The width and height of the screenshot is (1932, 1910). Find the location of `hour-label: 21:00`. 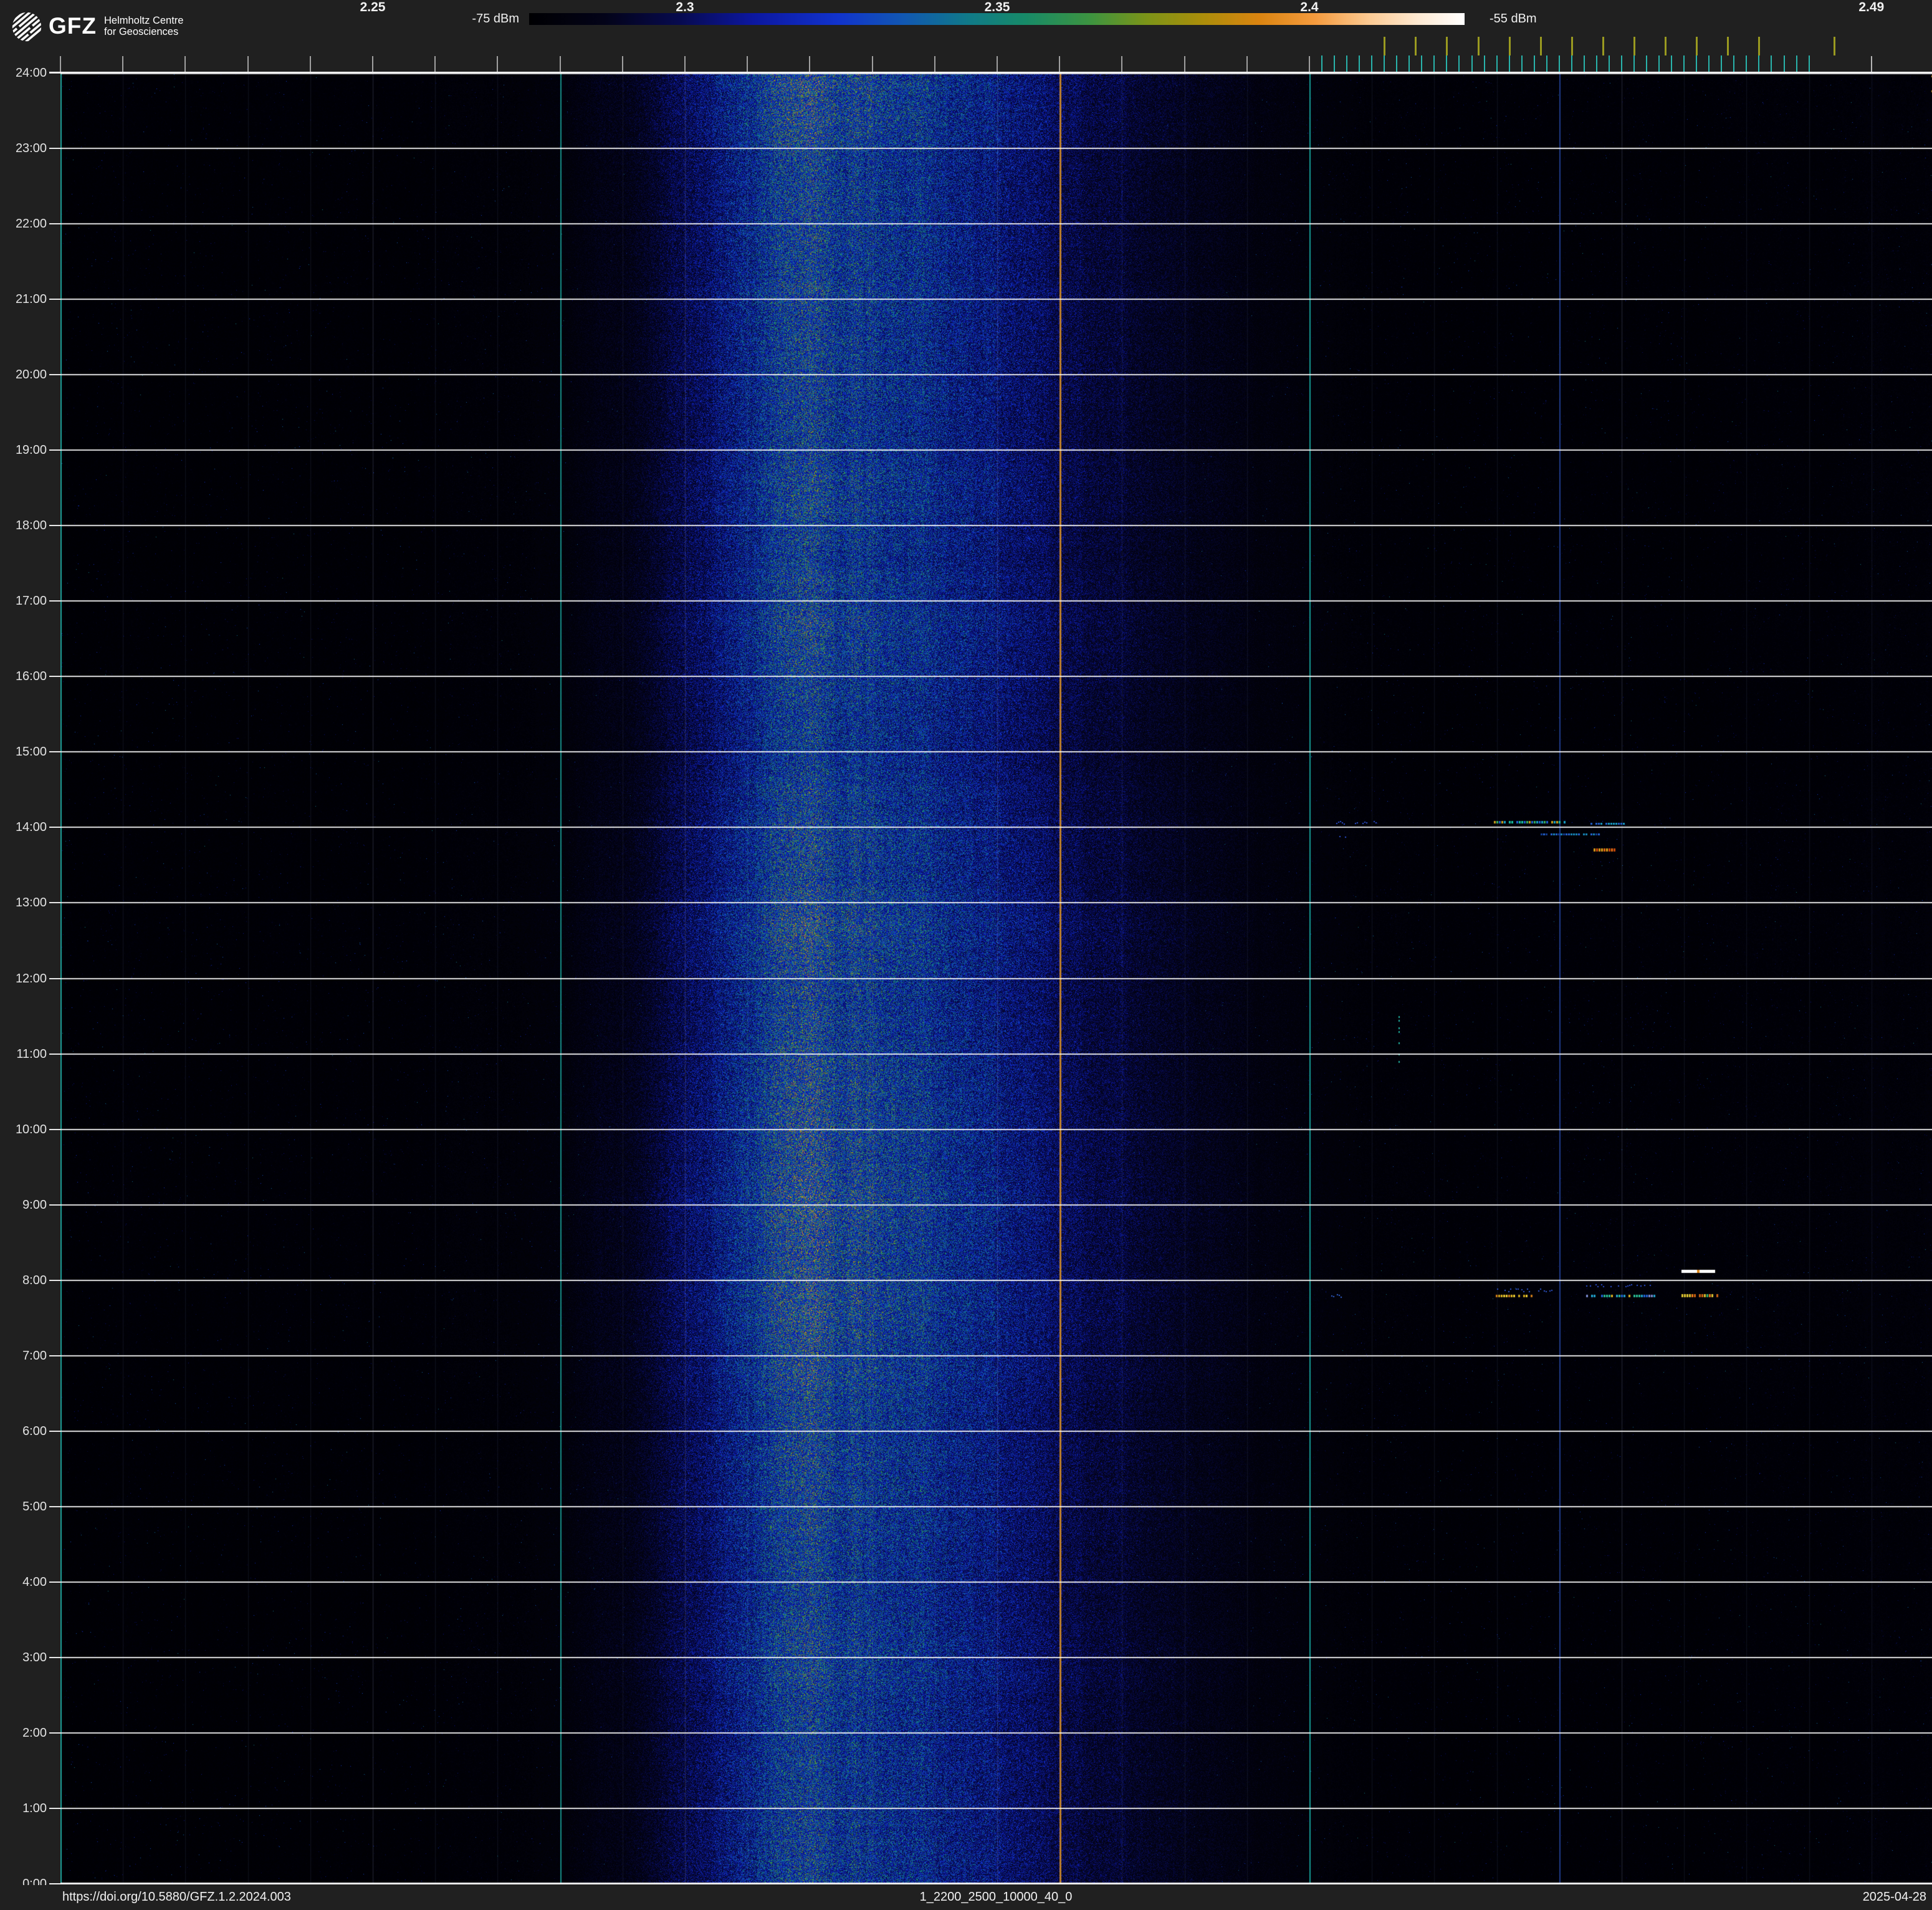

hour-label: 21:00 is located at coordinates (31, 299).